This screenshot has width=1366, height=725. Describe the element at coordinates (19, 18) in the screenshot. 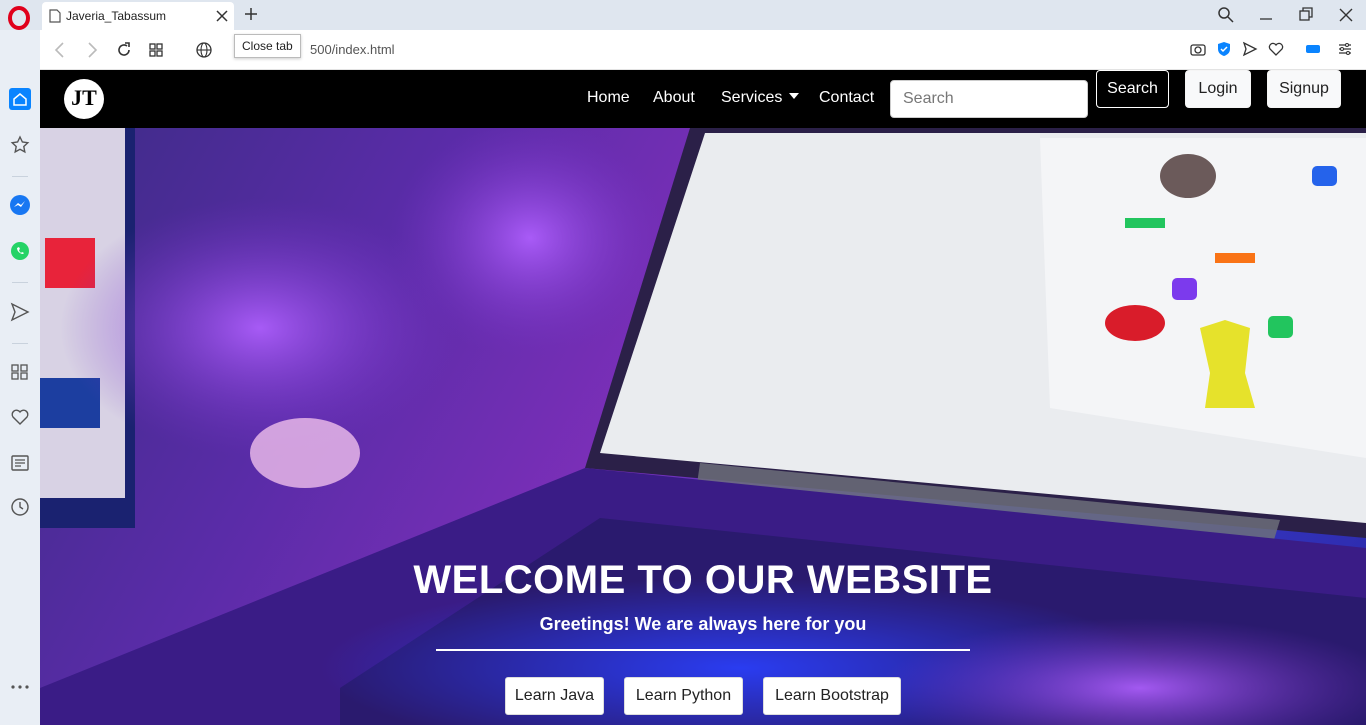

I see `opera-logo-icon` at that location.